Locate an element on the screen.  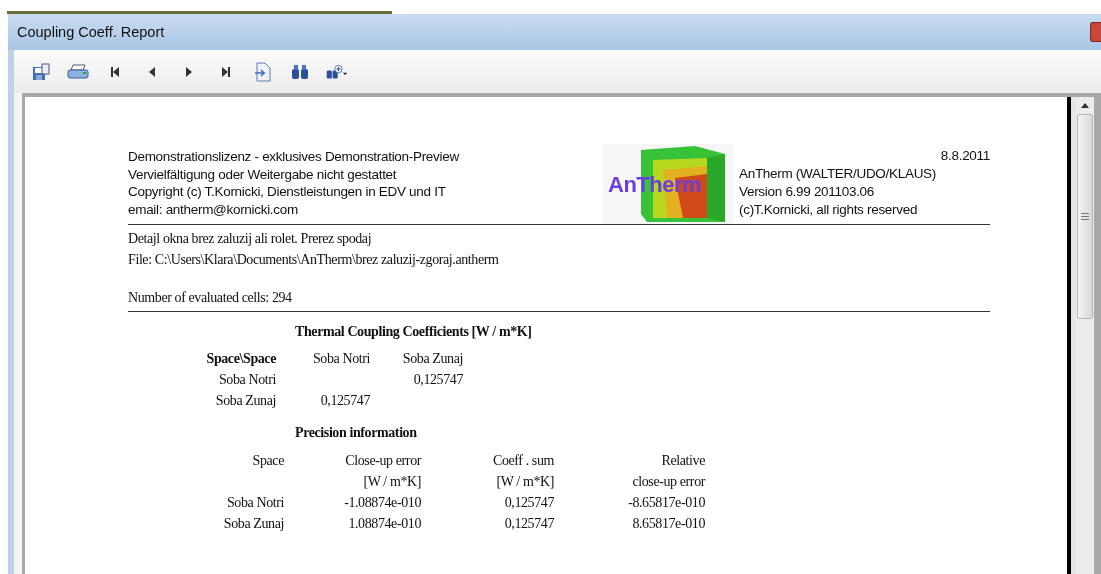
last-page-icon is located at coordinates (226, 71).